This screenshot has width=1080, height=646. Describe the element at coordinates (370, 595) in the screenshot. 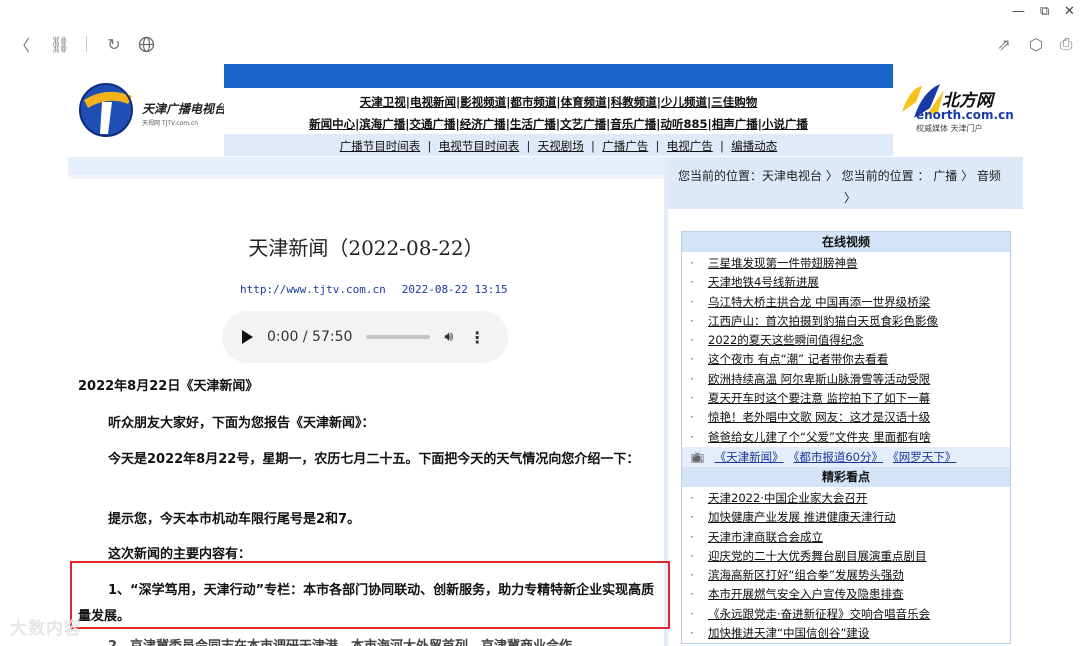

I see `highlight-annotation-box` at that location.